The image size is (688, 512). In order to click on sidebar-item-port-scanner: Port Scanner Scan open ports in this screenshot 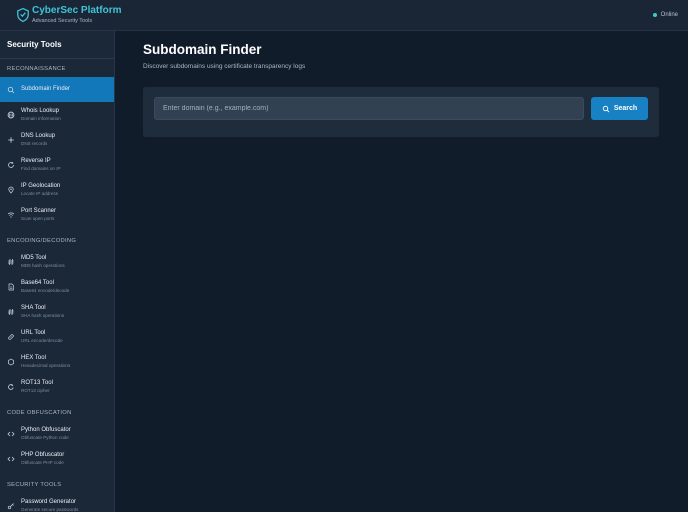, I will do `click(57, 214)`.